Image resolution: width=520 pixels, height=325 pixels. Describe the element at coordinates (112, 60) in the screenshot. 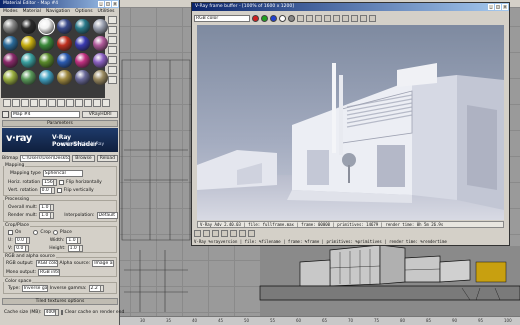

I see `video-color-check-icon` at that location.